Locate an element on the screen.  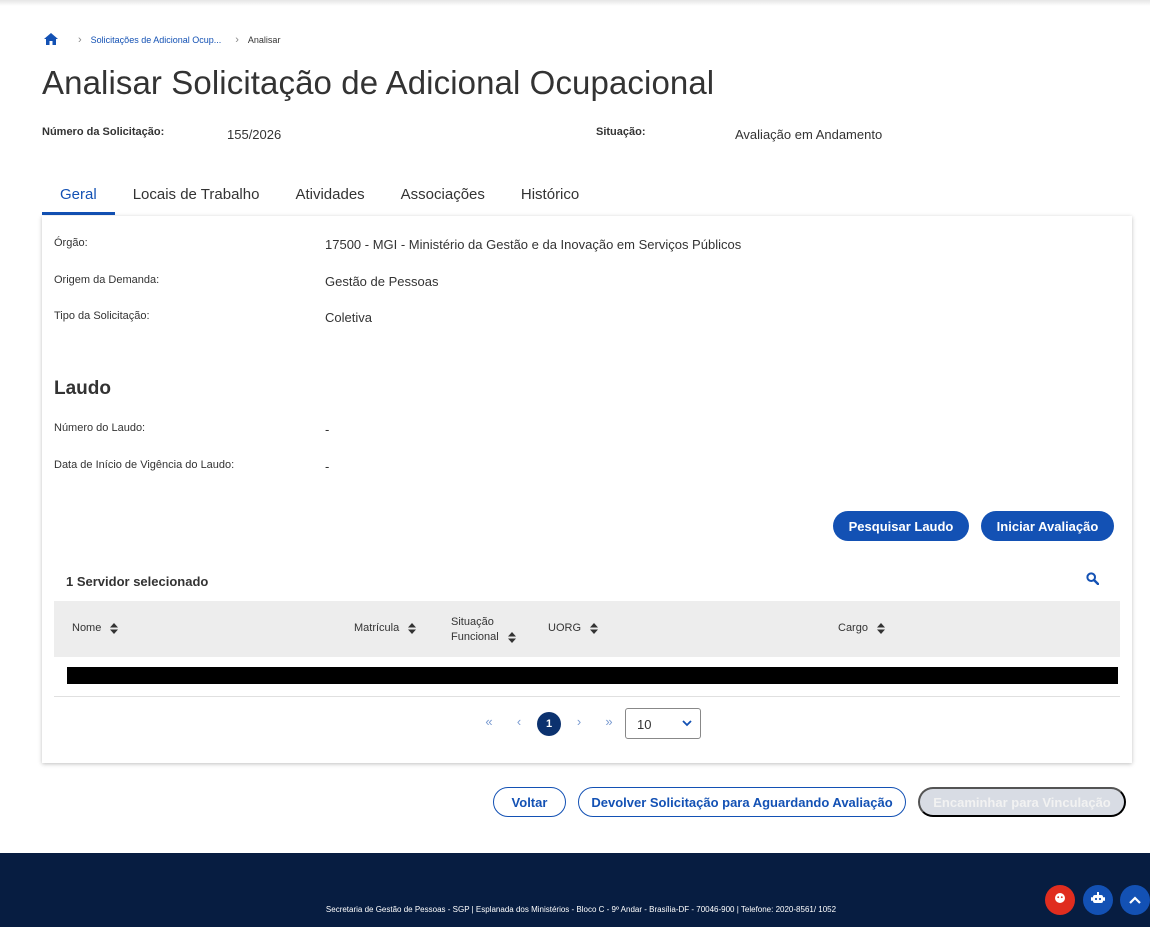
column-header-situacao-line2: Funcional is located at coordinates (475, 637).